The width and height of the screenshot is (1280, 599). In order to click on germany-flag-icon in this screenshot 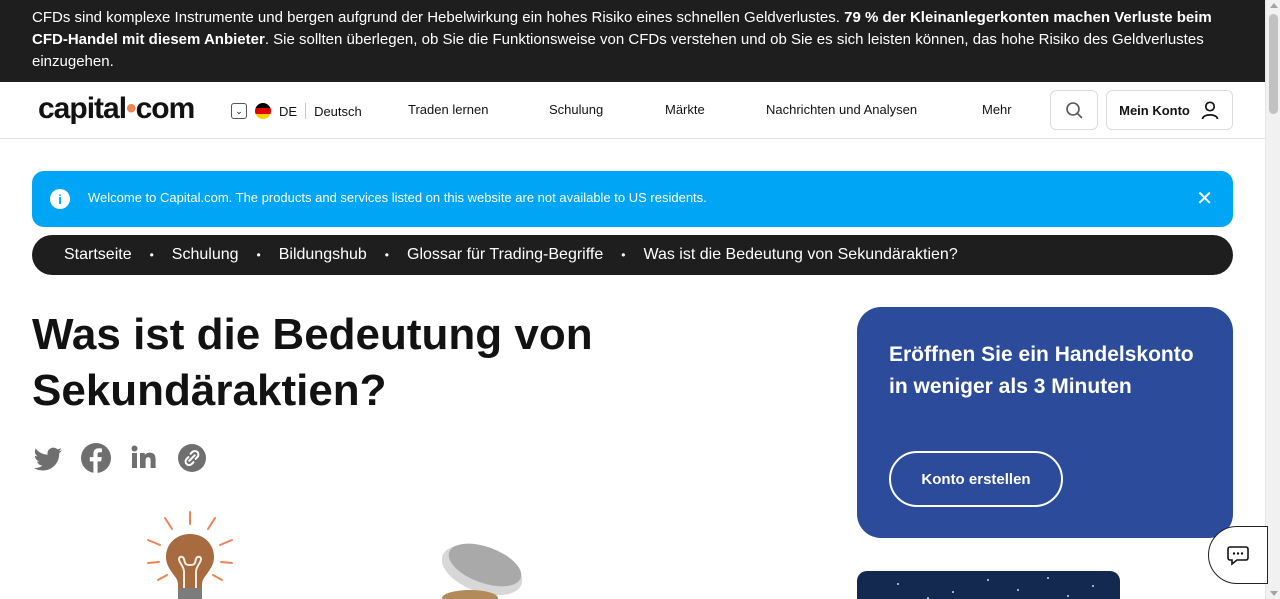, I will do `click(263, 111)`.